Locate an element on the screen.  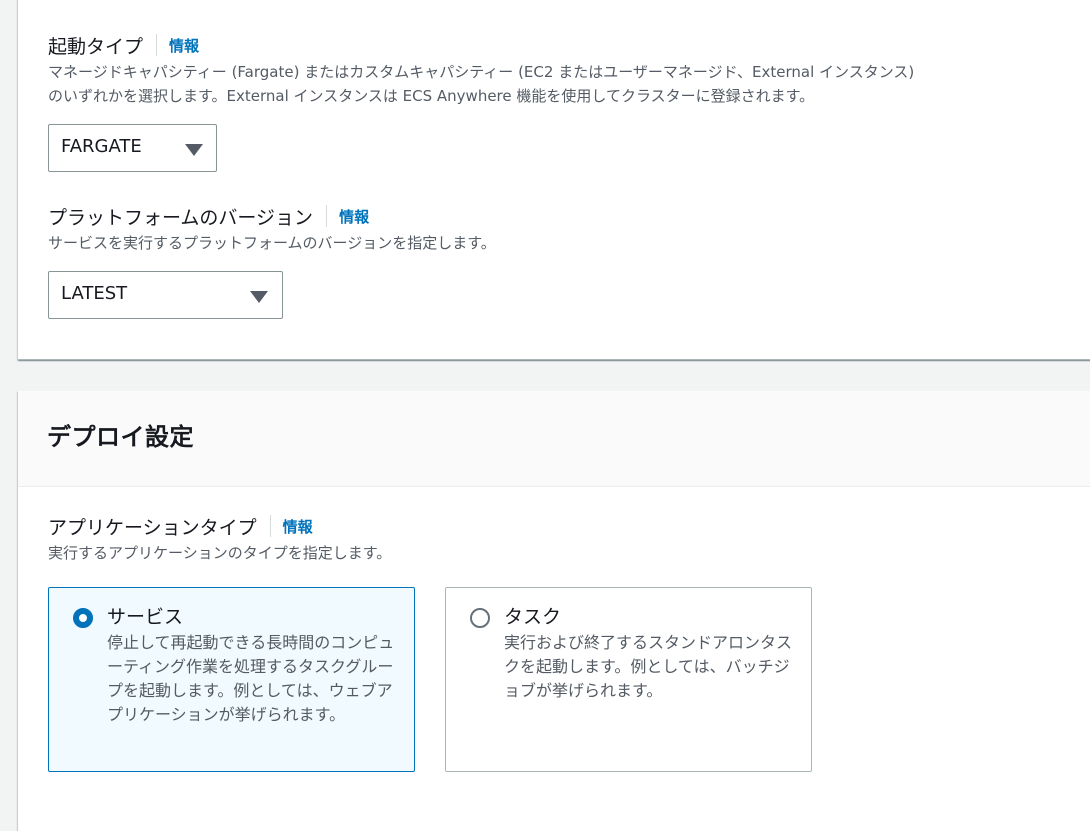
radio-checked-icon is located at coordinates (83, 618).